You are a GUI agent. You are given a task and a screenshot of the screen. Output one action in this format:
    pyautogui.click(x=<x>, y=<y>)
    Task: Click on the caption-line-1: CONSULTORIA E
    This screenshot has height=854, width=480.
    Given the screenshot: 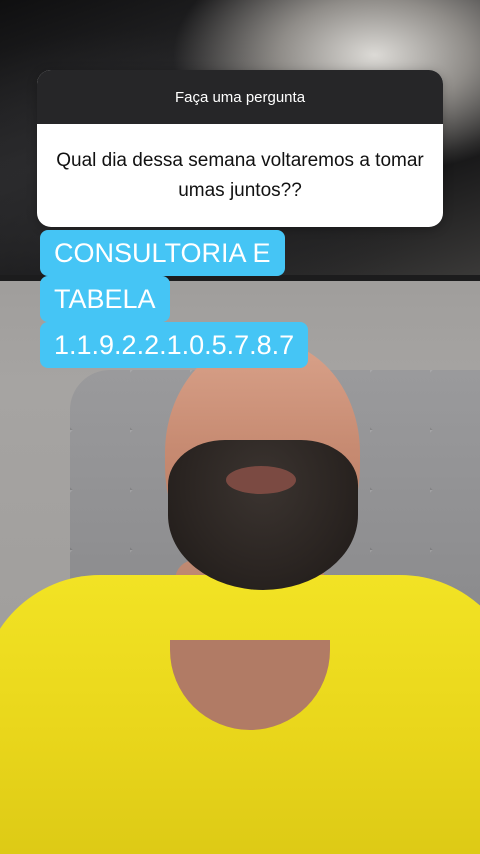 What is the action you would take?
    pyautogui.click(x=162, y=253)
    